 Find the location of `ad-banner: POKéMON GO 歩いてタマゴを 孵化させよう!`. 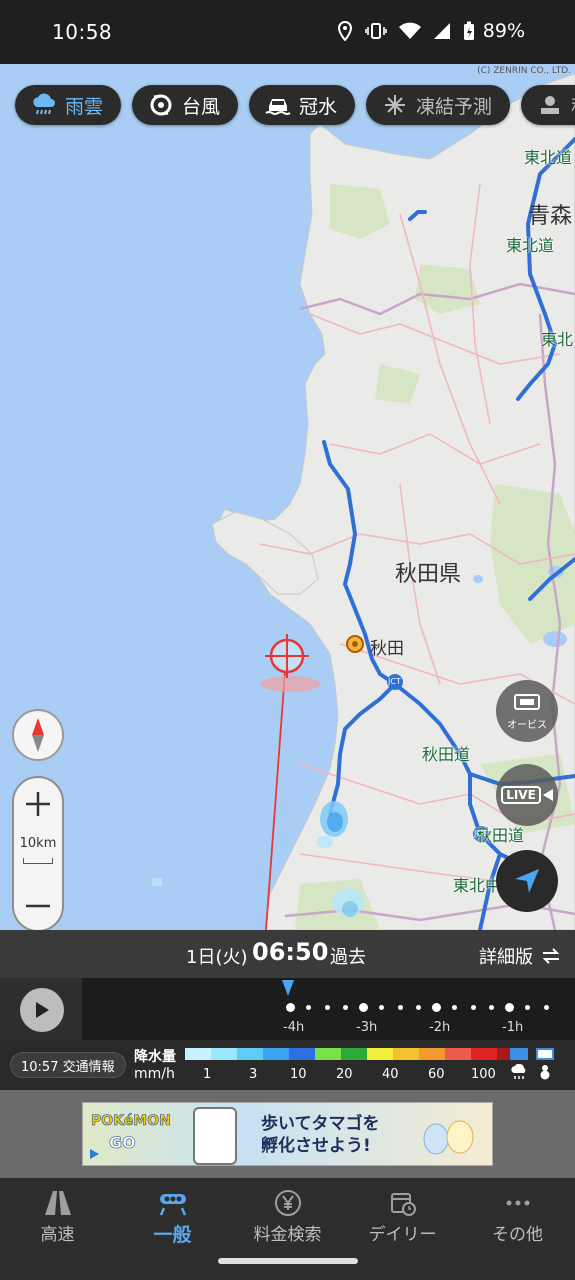

ad-banner: POKéMON GO 歩いてタマゴを 孵化させよう! is located at coordinates (287, 1134).